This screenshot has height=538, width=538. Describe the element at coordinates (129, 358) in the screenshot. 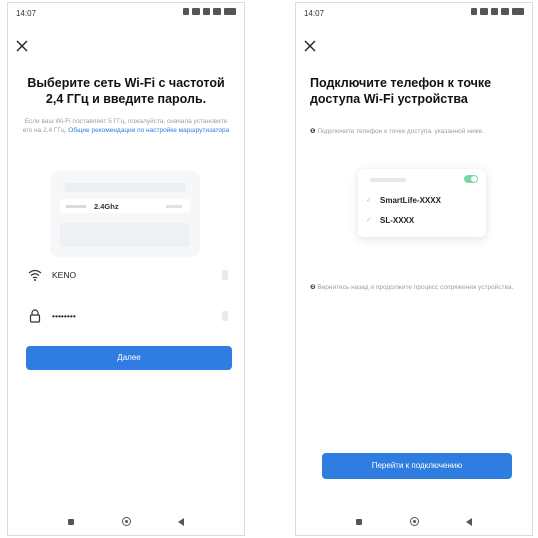

I see `next-button: Далее` at that location.